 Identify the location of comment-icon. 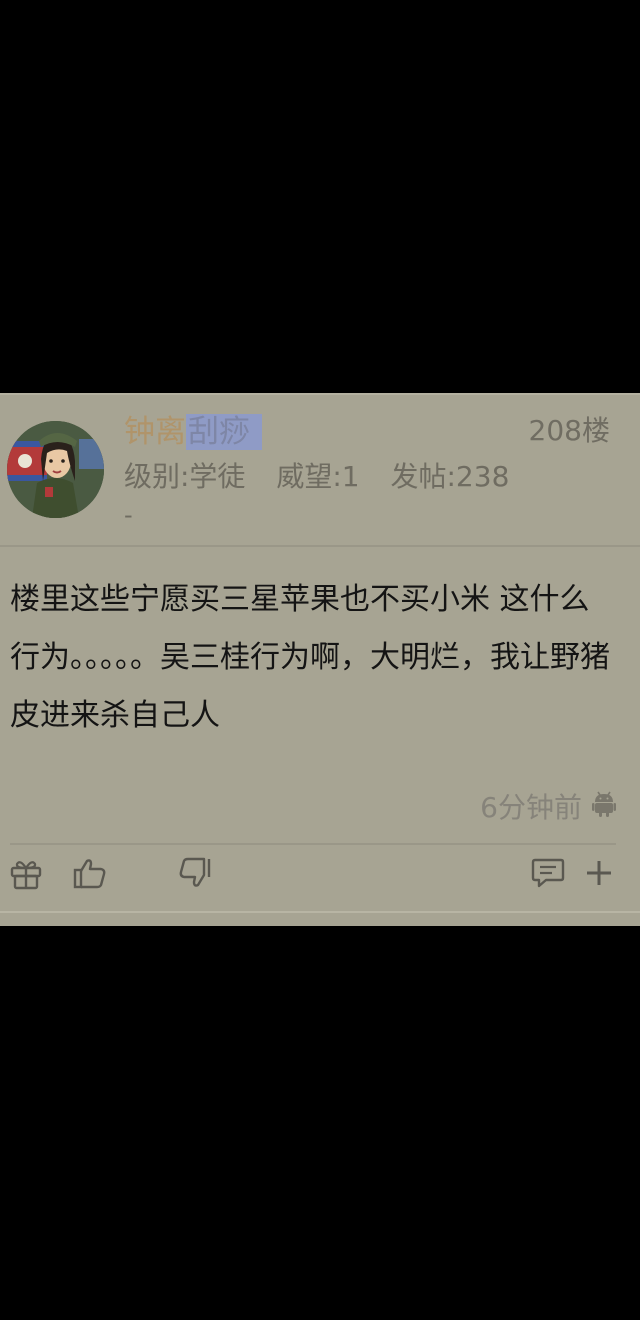
(548, 873).